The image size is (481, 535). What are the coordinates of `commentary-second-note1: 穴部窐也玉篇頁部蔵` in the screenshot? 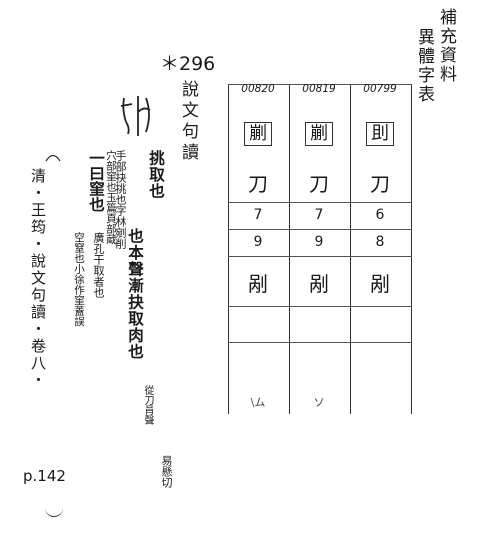 It's located at (111, 197).